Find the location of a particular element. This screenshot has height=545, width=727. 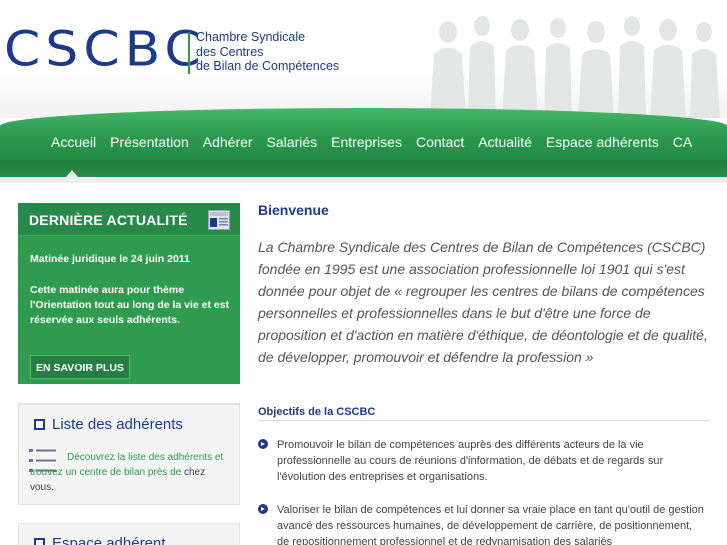

news-date-line: Matinée juridique le 24 juin 2011 is located at coordinates (110, 259).